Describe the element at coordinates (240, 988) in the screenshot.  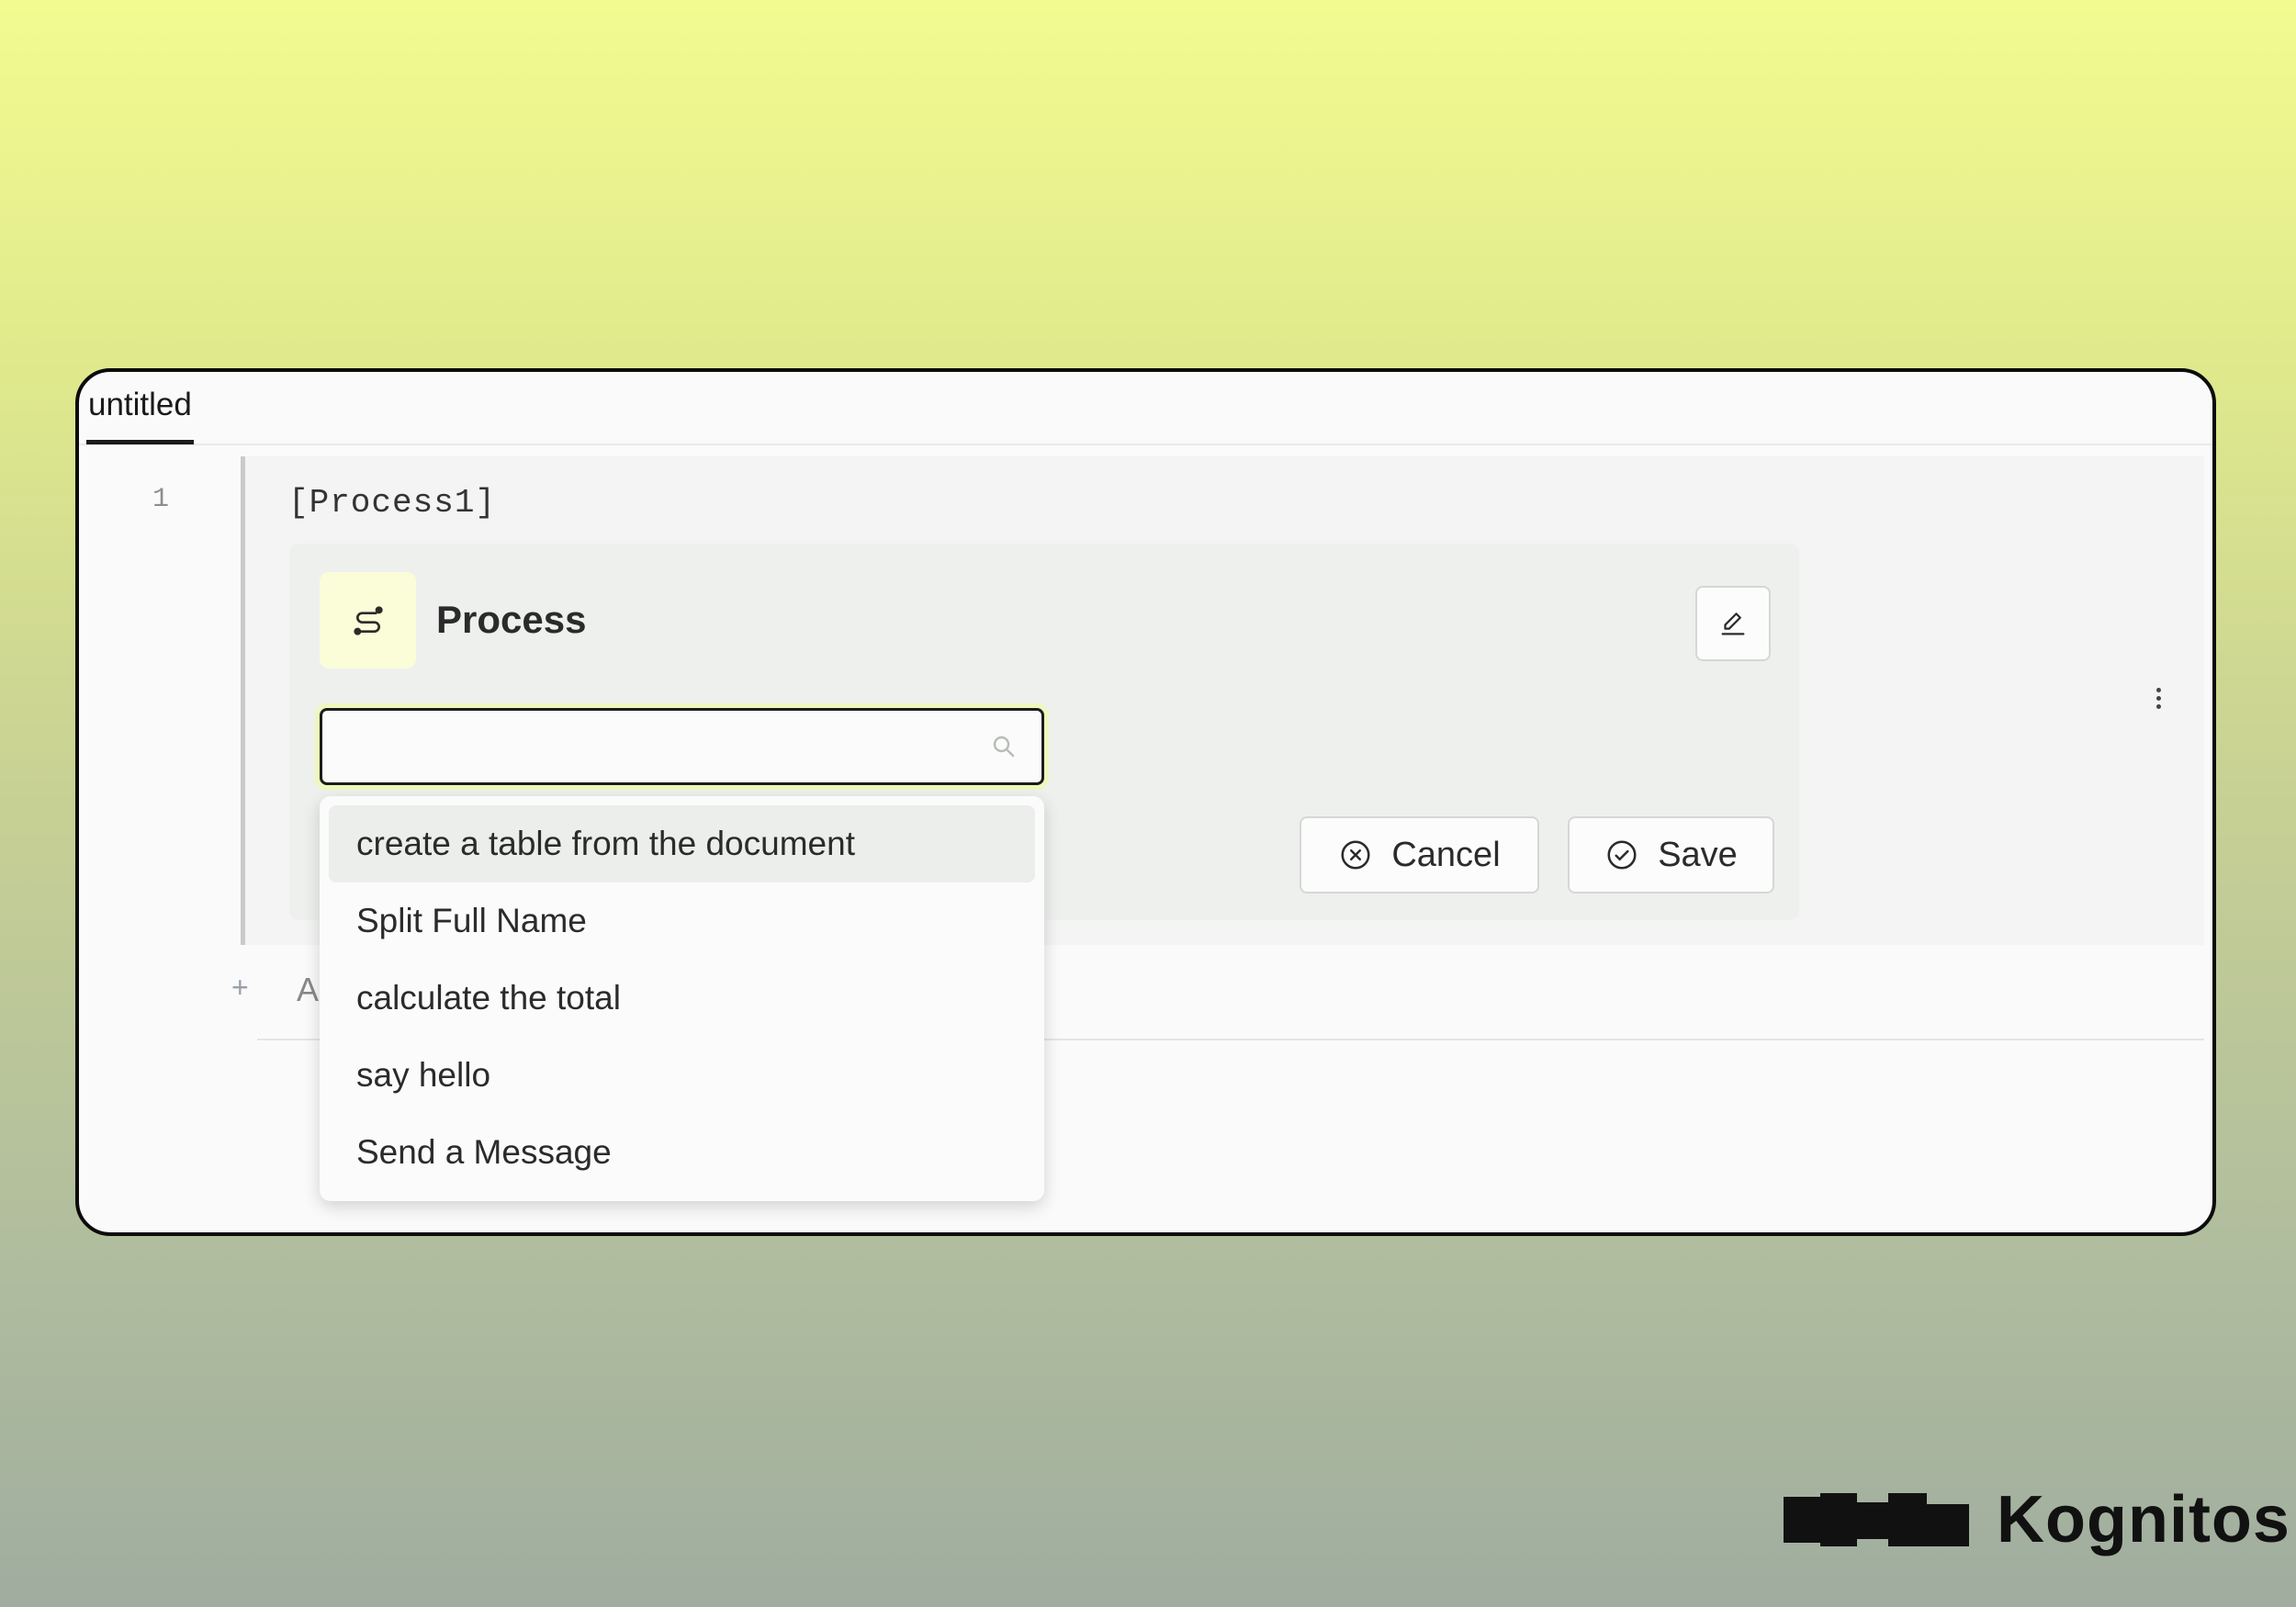
I see `add-plus-icon: +` at that location.